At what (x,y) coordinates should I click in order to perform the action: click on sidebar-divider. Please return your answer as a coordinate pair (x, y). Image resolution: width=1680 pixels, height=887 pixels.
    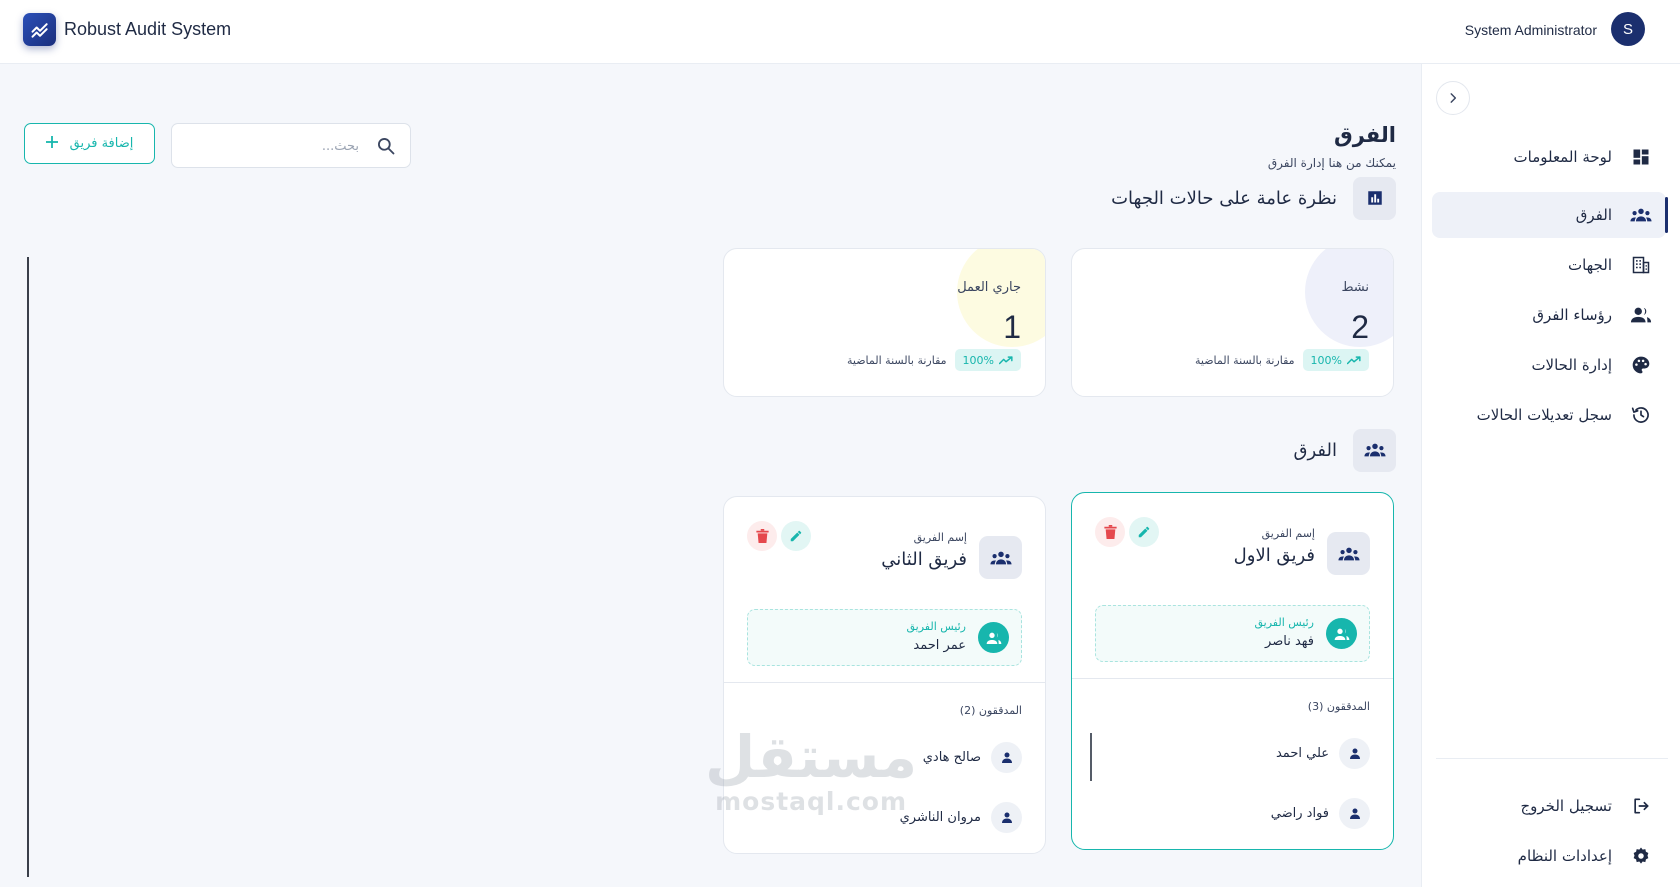
    Looking at the image, I should click on (1552, 758).